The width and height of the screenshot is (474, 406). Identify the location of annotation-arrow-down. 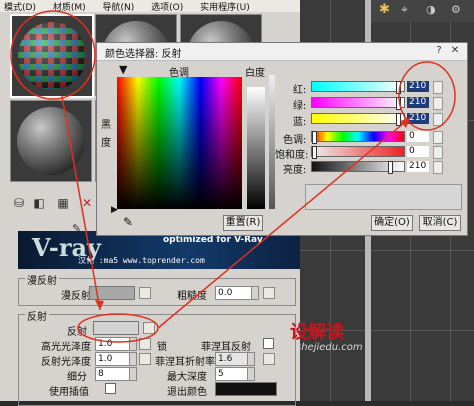
(81, 203).